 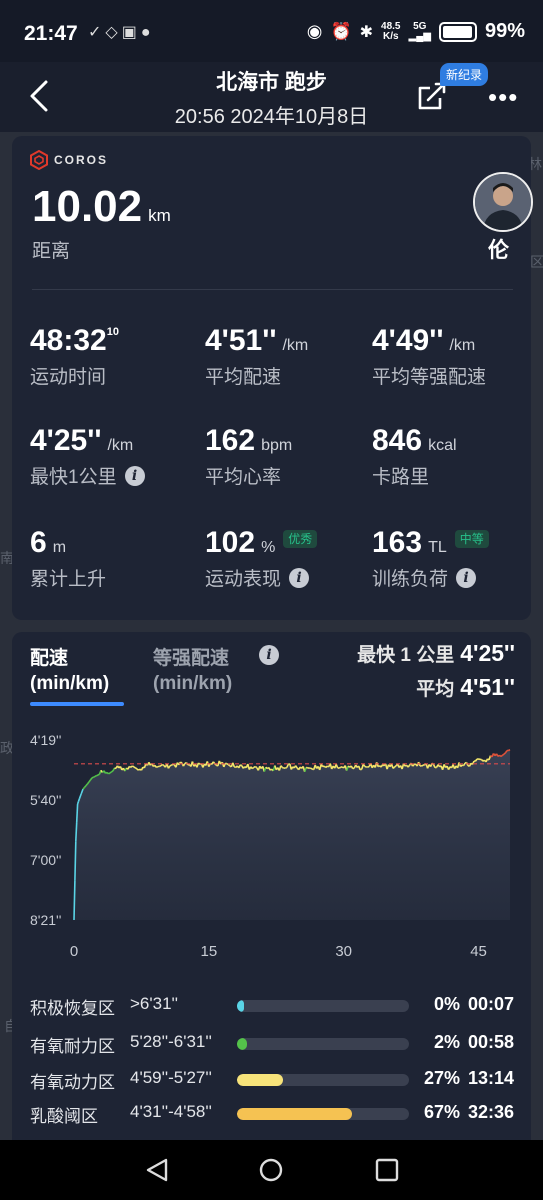 I want to click on metric-fastest-km: 4'25''/km 最快1公里 i, so click(x=87, y=456).